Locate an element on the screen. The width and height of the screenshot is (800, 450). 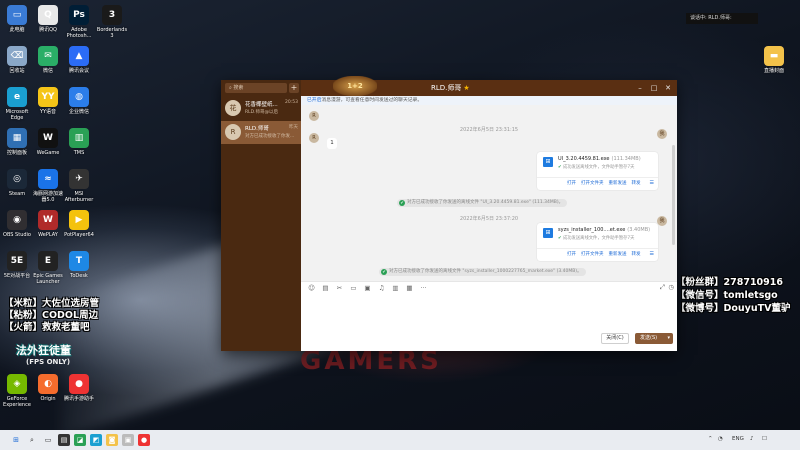
desktop-shortcut: ≈ 海豚网游加速器5.0 is located at coordinates (48, 186).